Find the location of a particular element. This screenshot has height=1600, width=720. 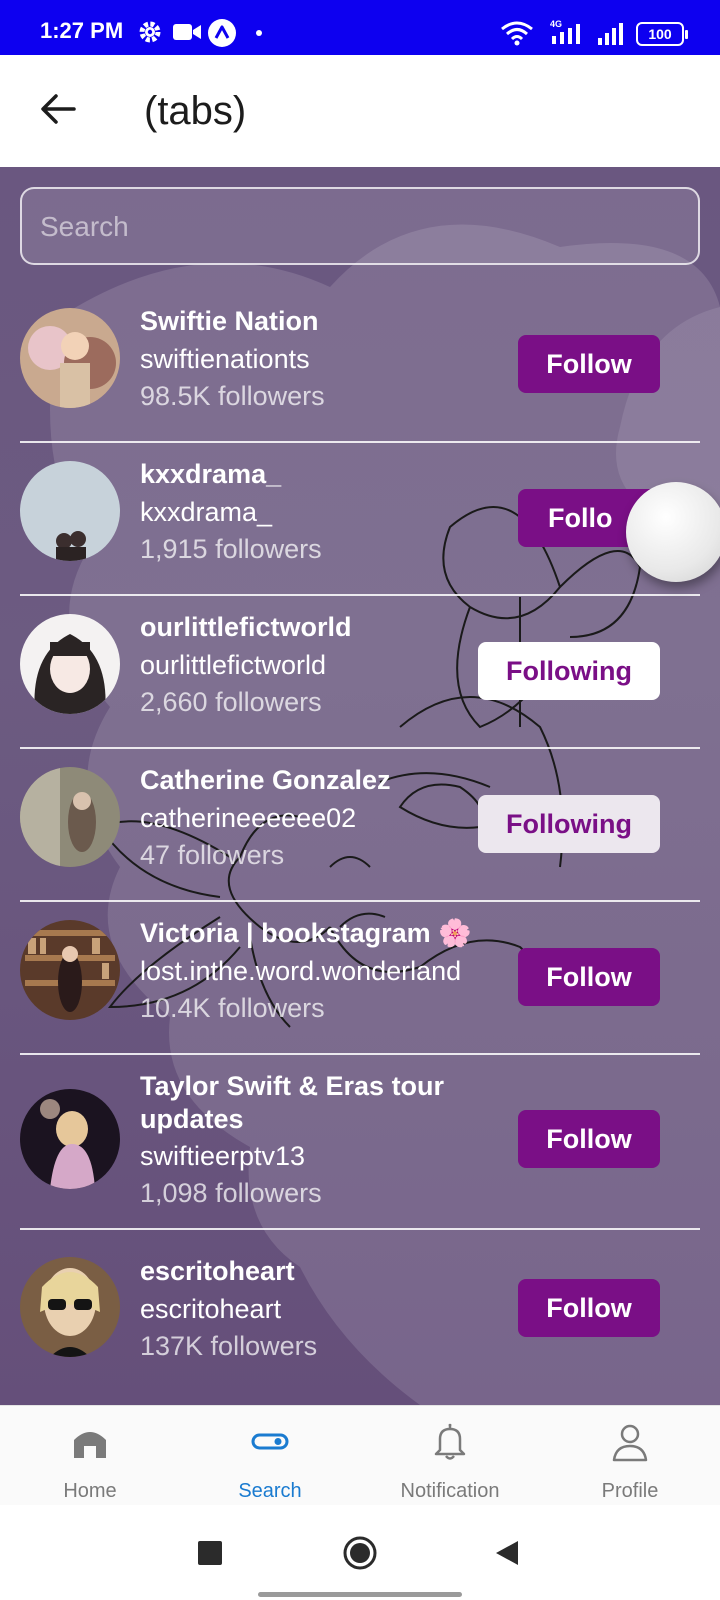

settings-gear-icon is located at coordinates (150, 32).